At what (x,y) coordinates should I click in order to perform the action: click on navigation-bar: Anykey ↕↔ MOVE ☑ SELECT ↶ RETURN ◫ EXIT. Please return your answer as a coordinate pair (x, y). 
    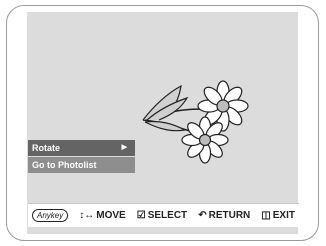
    Looking at the image, I should click on (163, 215).